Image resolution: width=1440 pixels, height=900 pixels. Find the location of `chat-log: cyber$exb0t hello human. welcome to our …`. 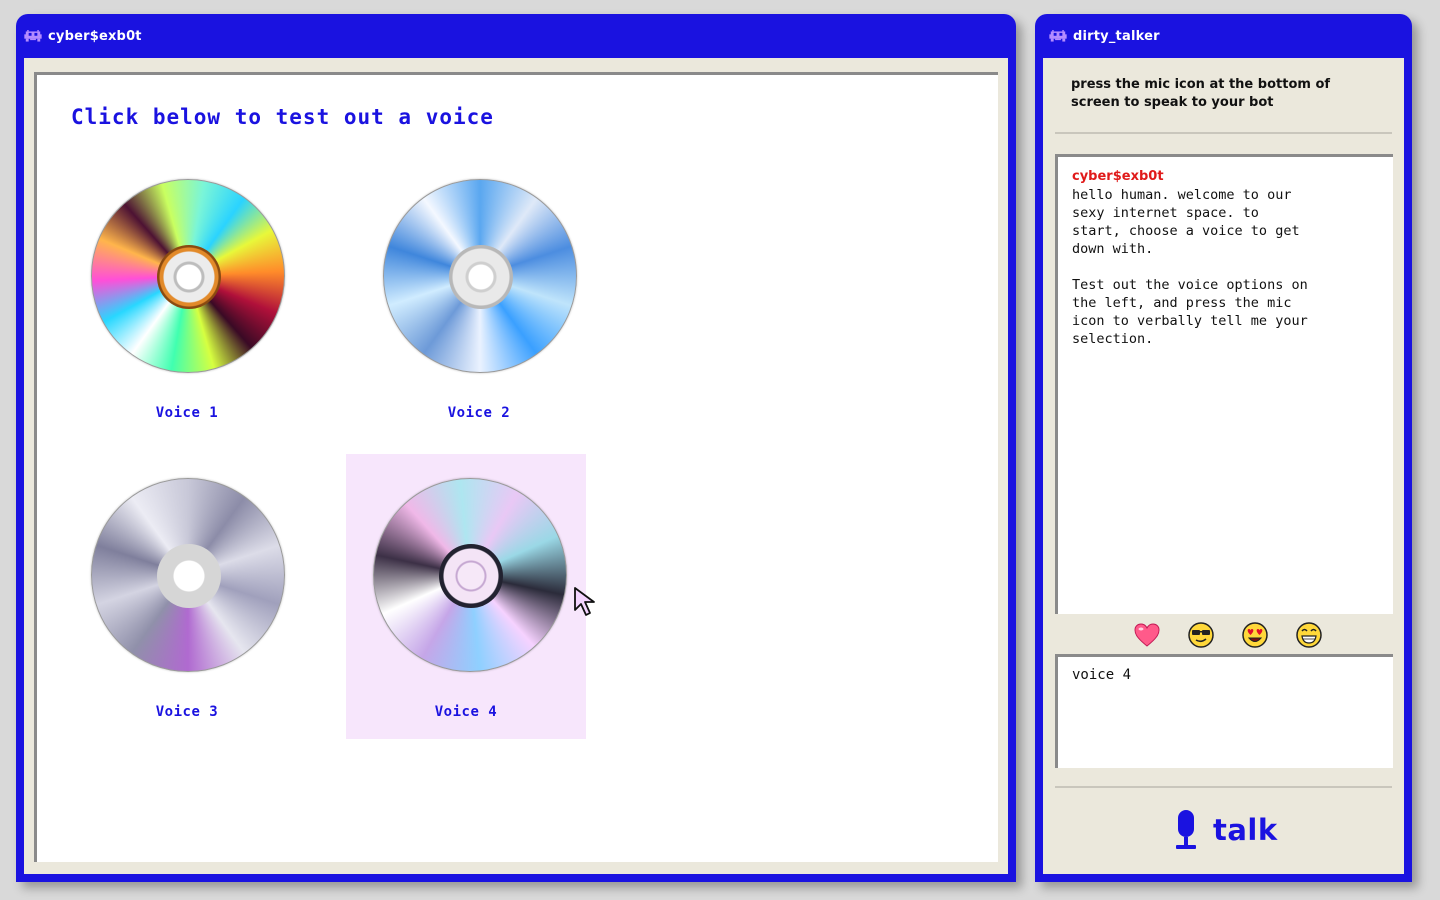

chat-log: cyber$exb0t hello human. welcome to our … is located at coordinates (1224, 384).